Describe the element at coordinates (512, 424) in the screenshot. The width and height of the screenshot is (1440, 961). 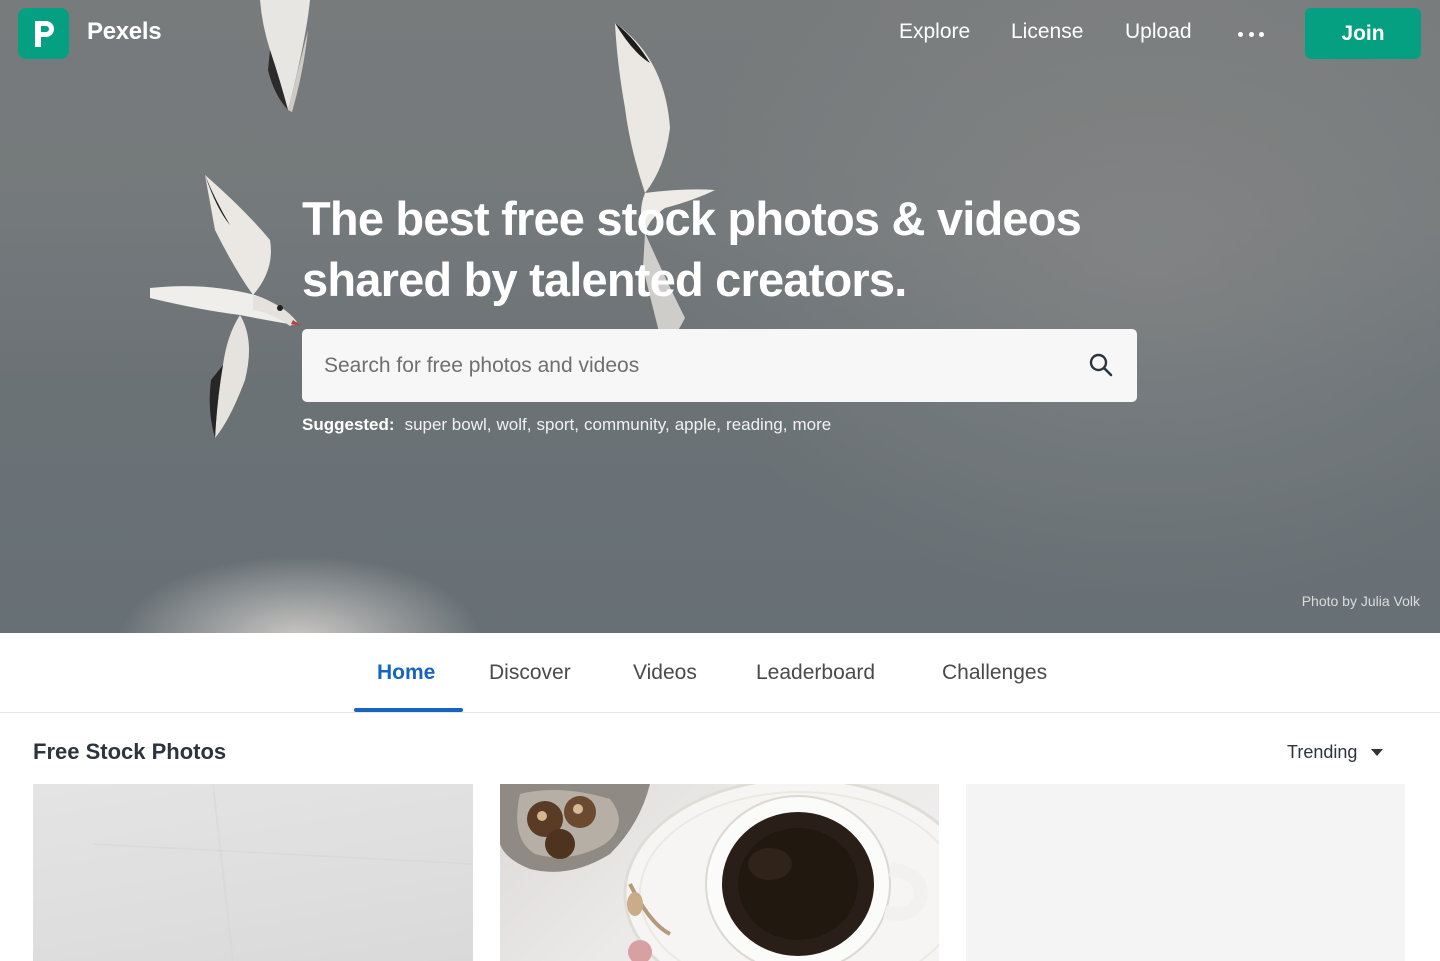
I see `suggestion-link: wolf` at that location.